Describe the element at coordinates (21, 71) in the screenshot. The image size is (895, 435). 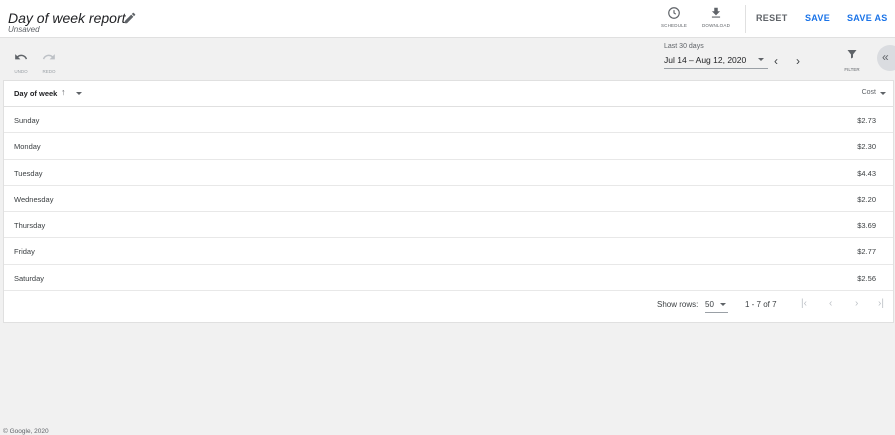
I see `undo-label: UNDO` at that location.